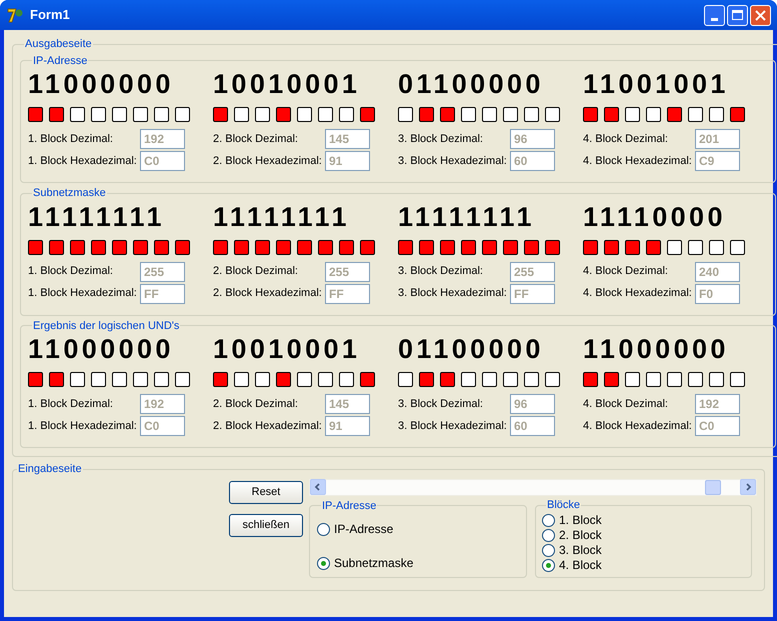 This screenshot has height=621, width=777. I want to click on command-button: Reset, so click(266, 492).